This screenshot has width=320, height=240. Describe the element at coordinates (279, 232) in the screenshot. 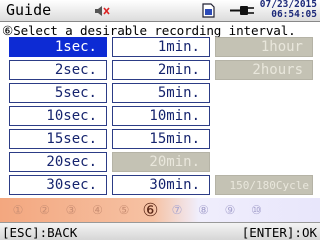

I see `enter-ok-hint: [ENTER]:OK` at that location.